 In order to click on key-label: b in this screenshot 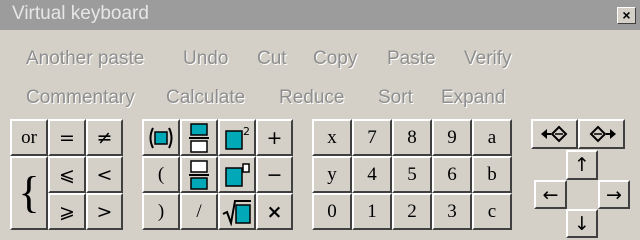, I will do `click(492, 174)`.